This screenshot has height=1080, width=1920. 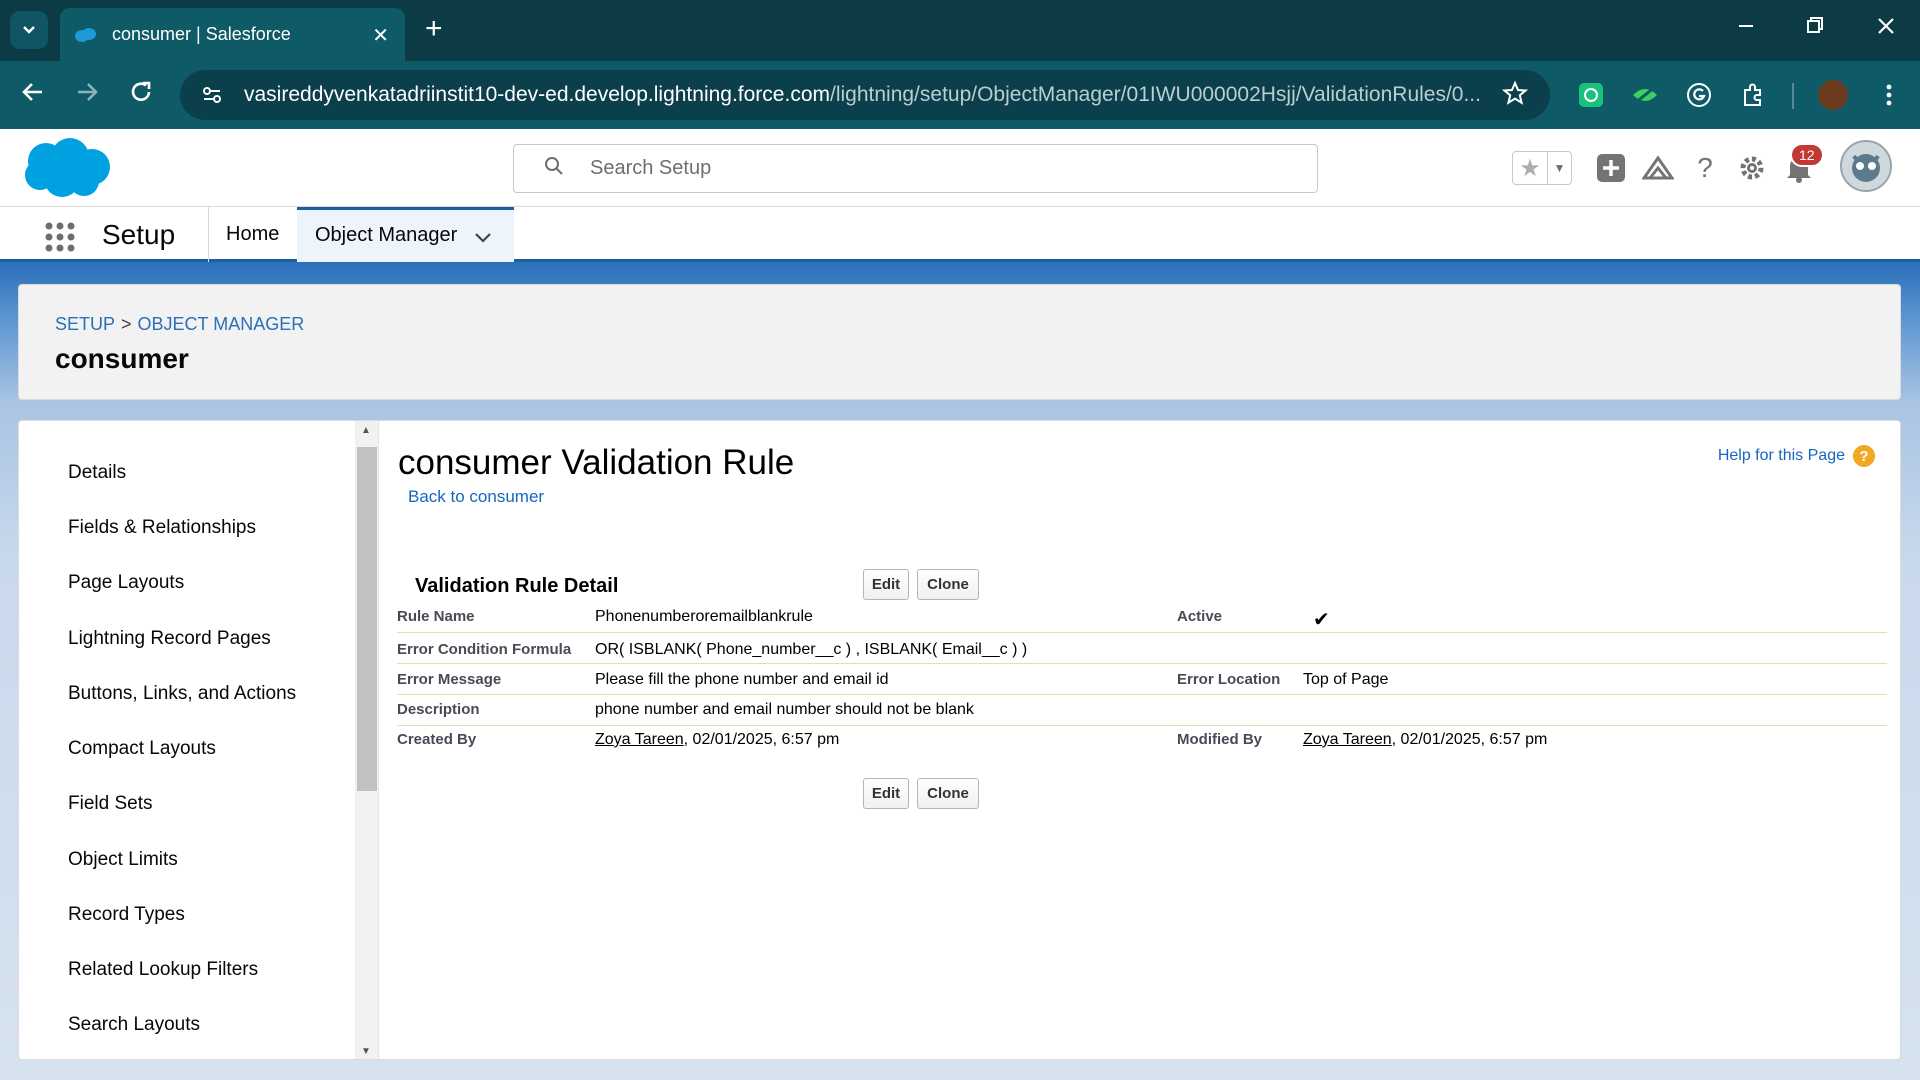 What do you see at coordinates (212, 95) in the screenshot?
I see `site-info-icon` at bounding box center [212, 95].